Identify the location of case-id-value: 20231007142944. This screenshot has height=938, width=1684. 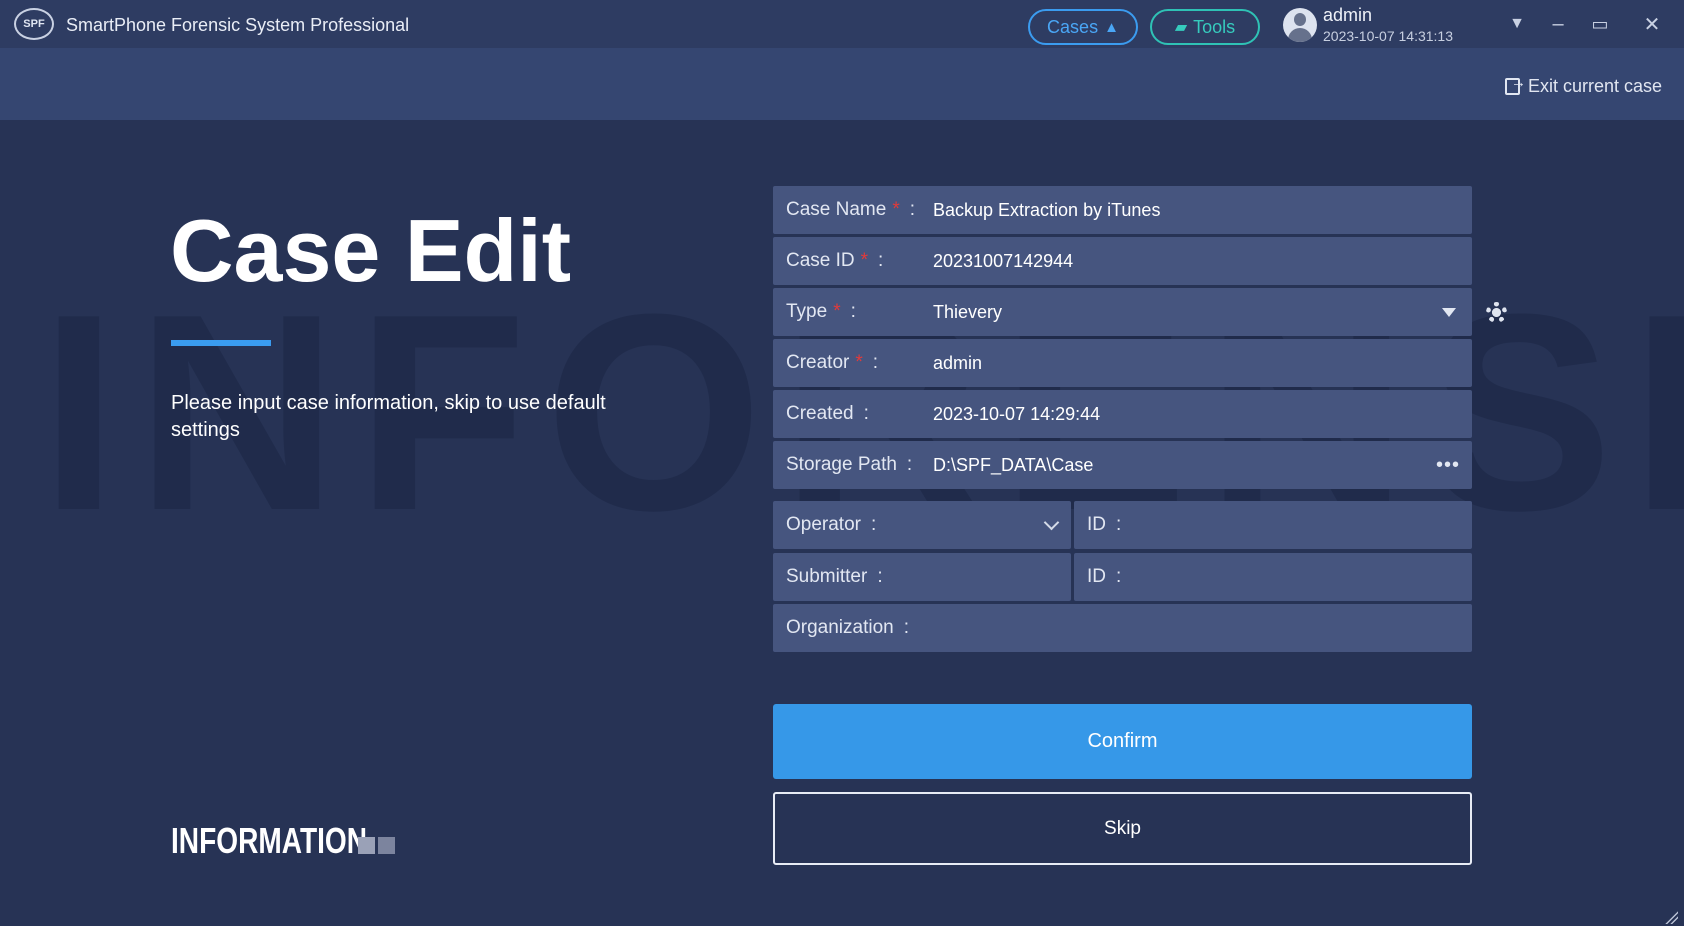
(1003, 260).